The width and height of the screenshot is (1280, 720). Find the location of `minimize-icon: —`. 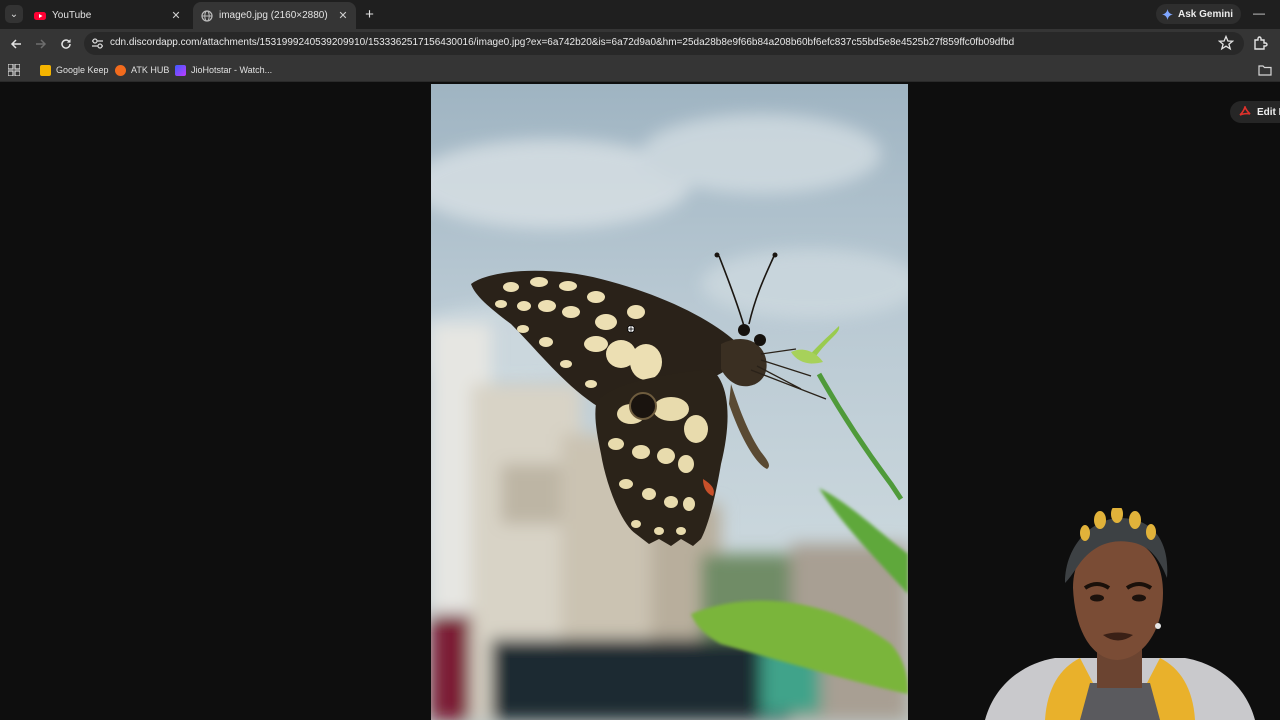

minimize-icon: — is located at coordinates (1259, 13).